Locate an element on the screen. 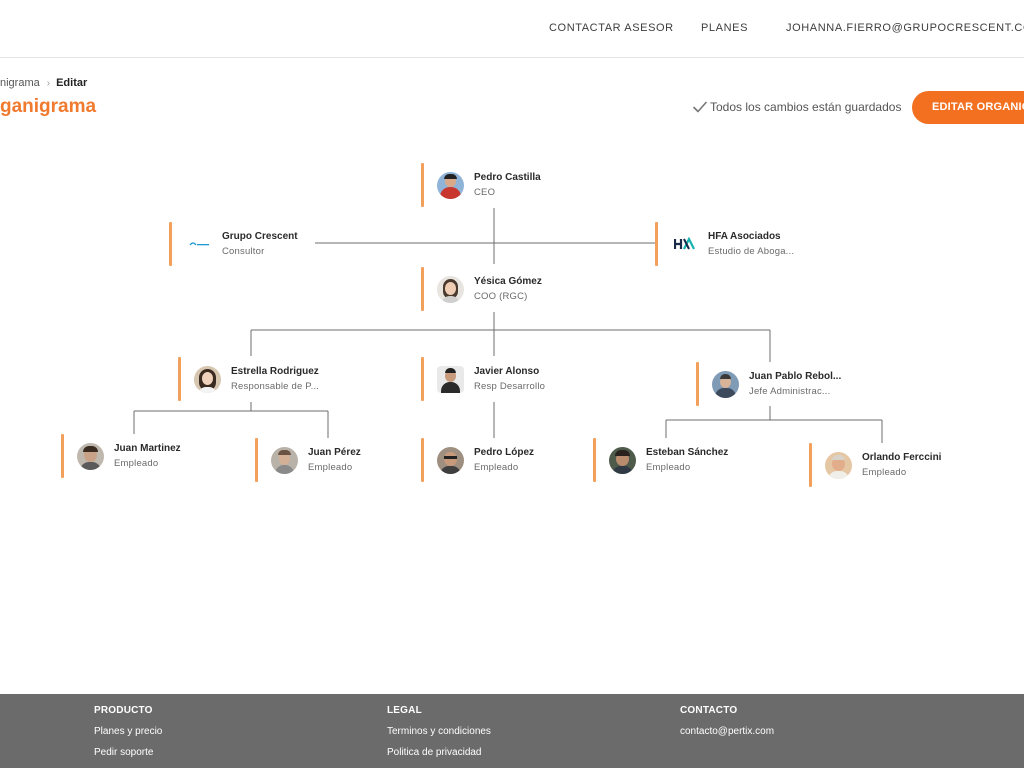 Image resolution: width=1024 pixels, height=768 pixels. breadcrumb-current: Editar is located at coordinates (72, 83).